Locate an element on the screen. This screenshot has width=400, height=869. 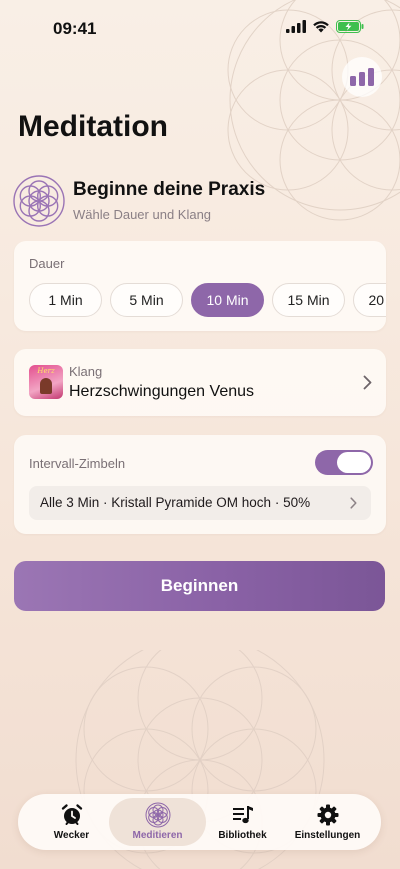
interval-label: Intervall-Zimbeln is located at coordinates (77, 463).